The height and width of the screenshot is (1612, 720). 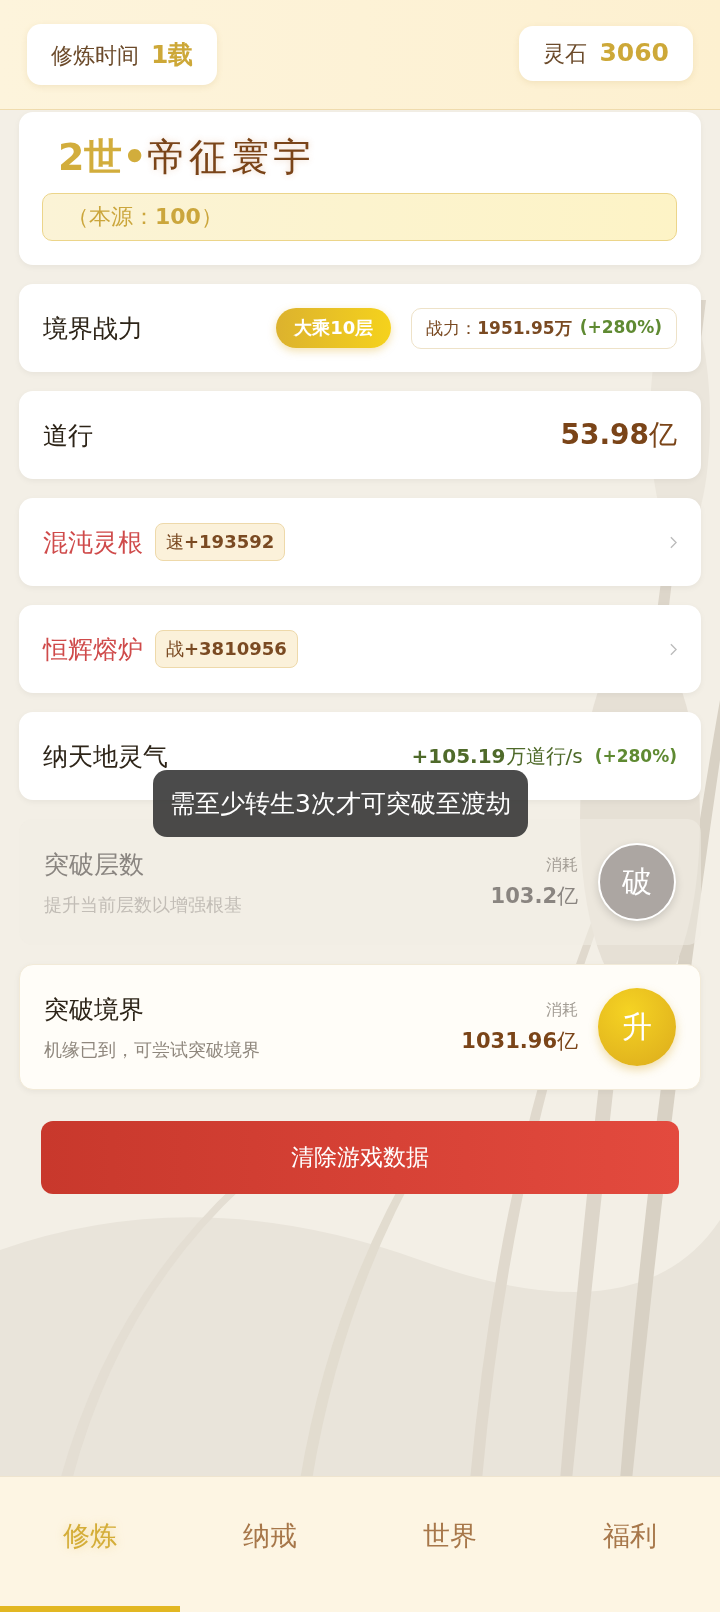 I want to click on bonus-tag: 战+3810956, so click(x=226, y=649).